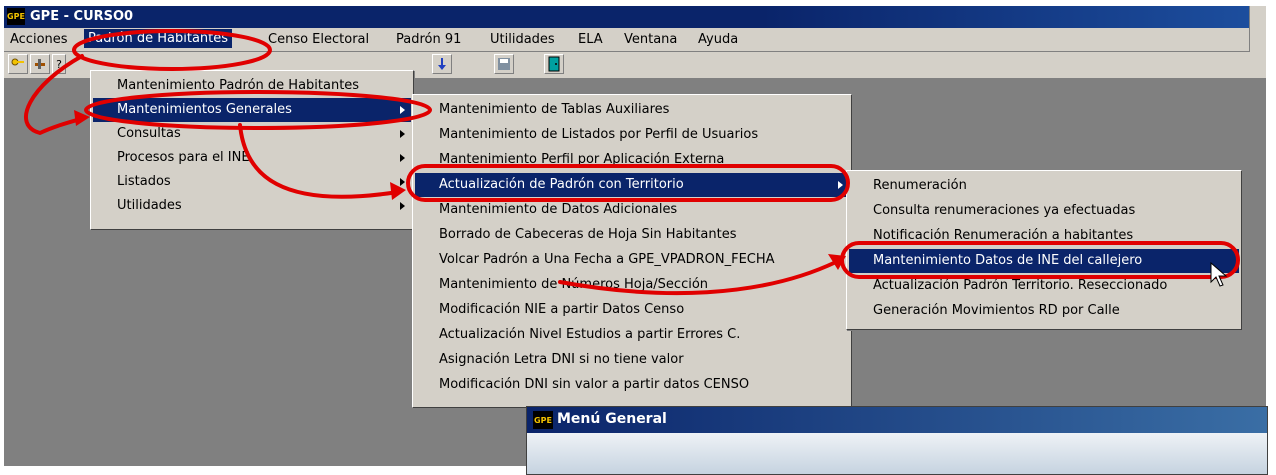 The width and height of the screenshot is (1276, 475). I want to click on menu1-label: Procesos para el INE, so click(183, 157).